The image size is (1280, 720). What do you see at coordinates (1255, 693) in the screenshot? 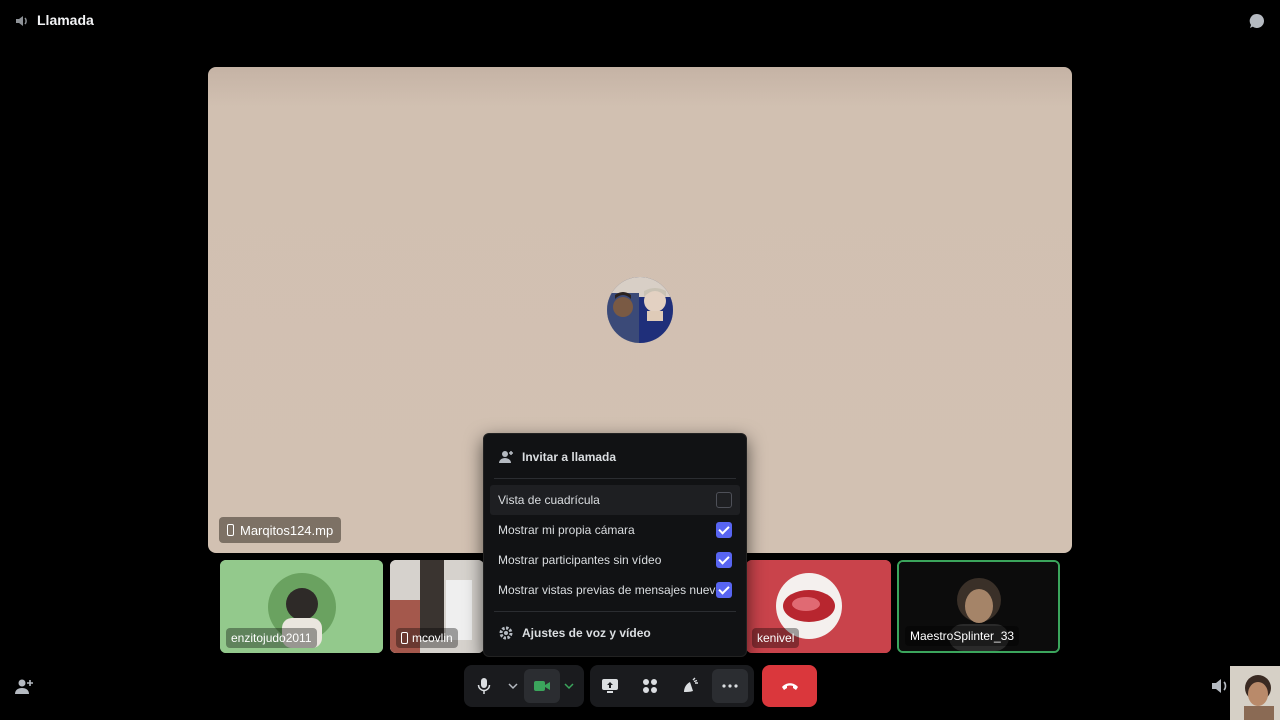
I see `self-camera-preview` at bounding box center [1255, 693].